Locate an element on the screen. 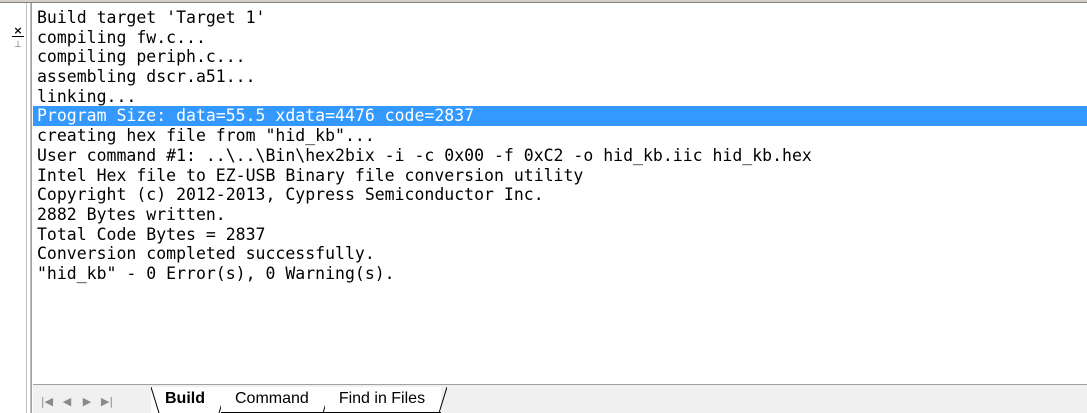 The image size is (1087, 413). output-tabs: Build Command Find in Files is located at coordinates (299, 399).